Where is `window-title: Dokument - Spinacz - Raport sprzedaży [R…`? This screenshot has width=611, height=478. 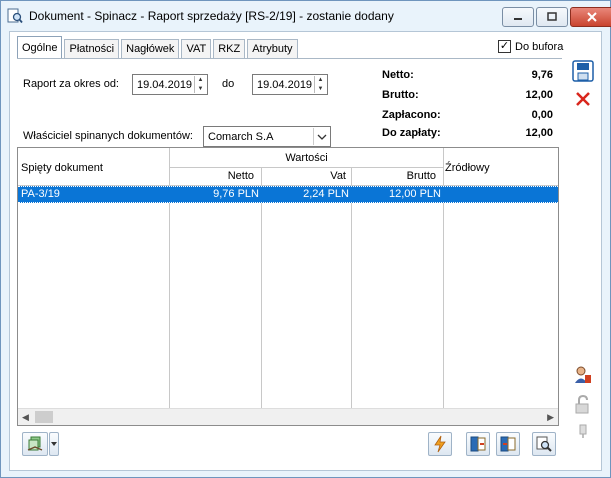 window-title: Dokument - Spinacz - Raport sprzedaży [R… is located at coordinates (211, 16).